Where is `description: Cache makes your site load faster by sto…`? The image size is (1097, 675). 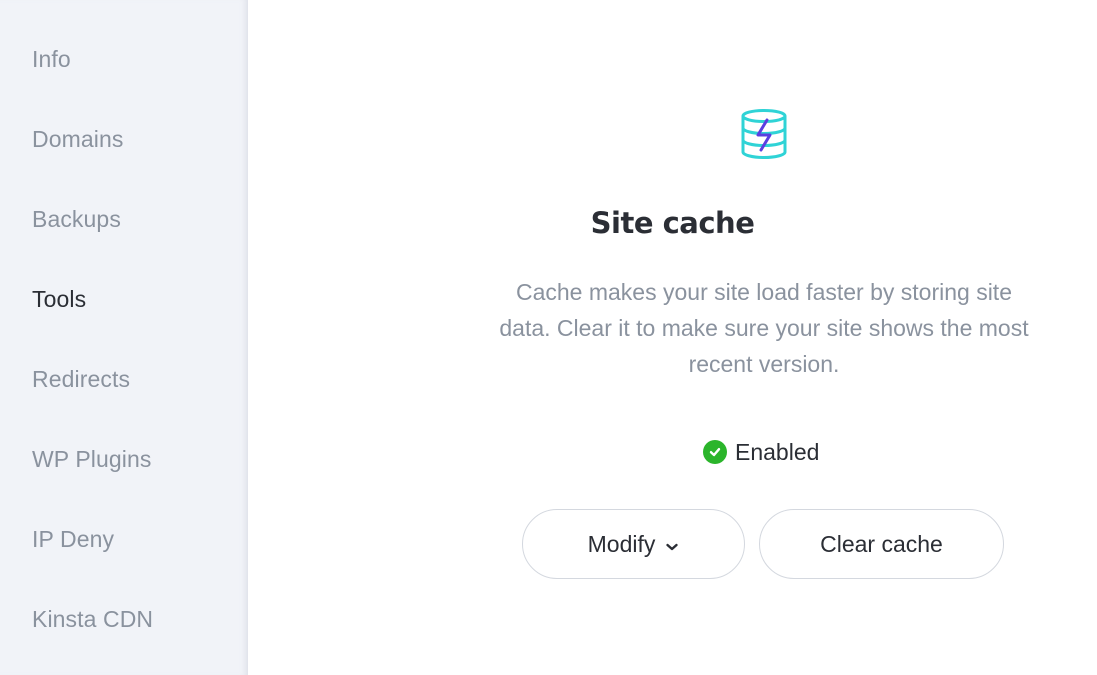 description: Cache makes your site load faster by sto… is located at coordinates (764, 328).